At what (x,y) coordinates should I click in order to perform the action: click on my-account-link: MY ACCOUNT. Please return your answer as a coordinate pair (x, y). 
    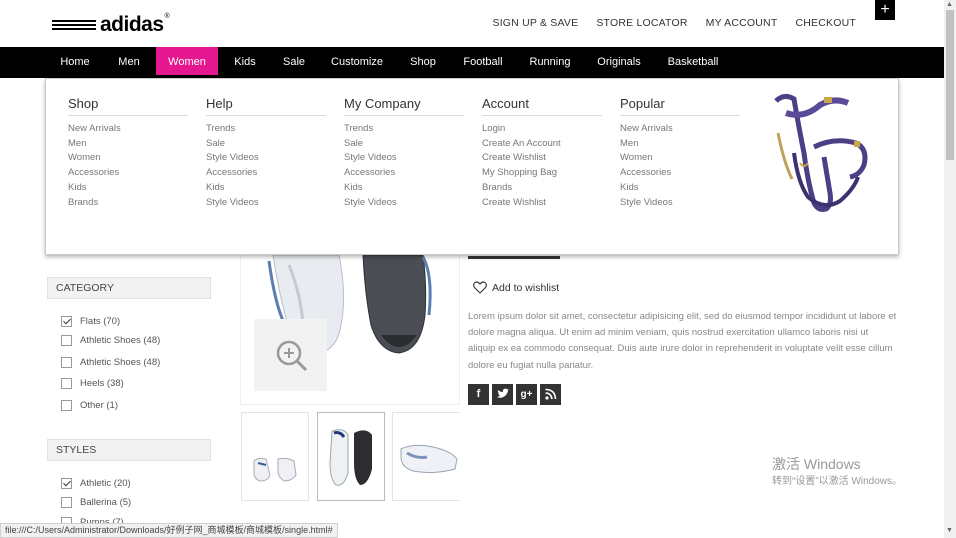
    Looking at the image, I should click on (742, 23).